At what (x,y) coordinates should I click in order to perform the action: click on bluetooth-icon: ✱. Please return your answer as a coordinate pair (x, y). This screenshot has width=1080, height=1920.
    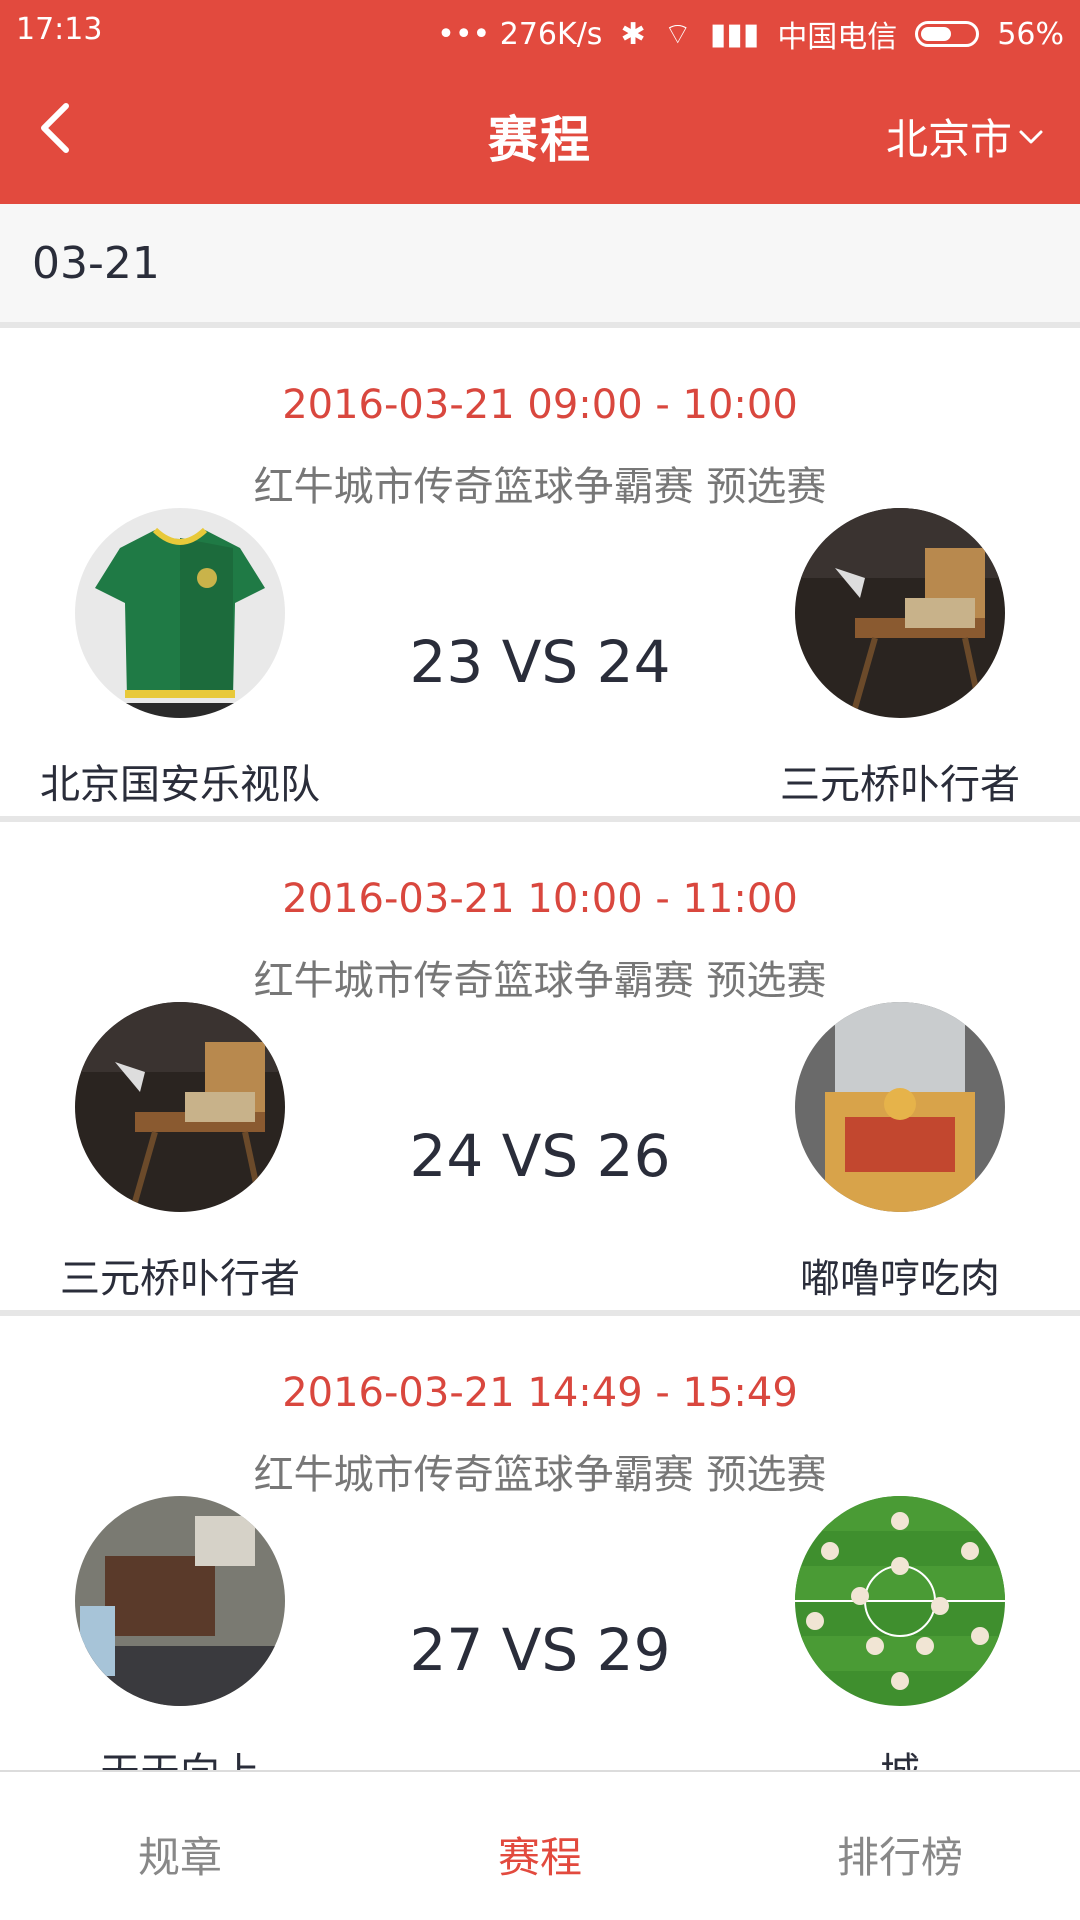
    Looking at the image, I should click on (633, 34).